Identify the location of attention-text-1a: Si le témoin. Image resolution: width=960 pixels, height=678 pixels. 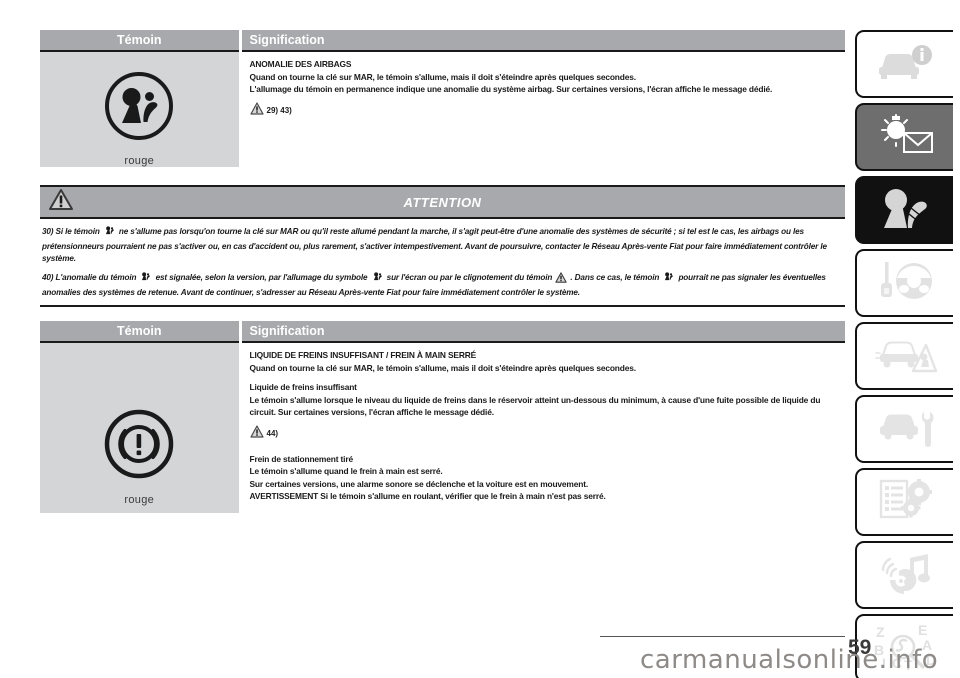
(78, 231).